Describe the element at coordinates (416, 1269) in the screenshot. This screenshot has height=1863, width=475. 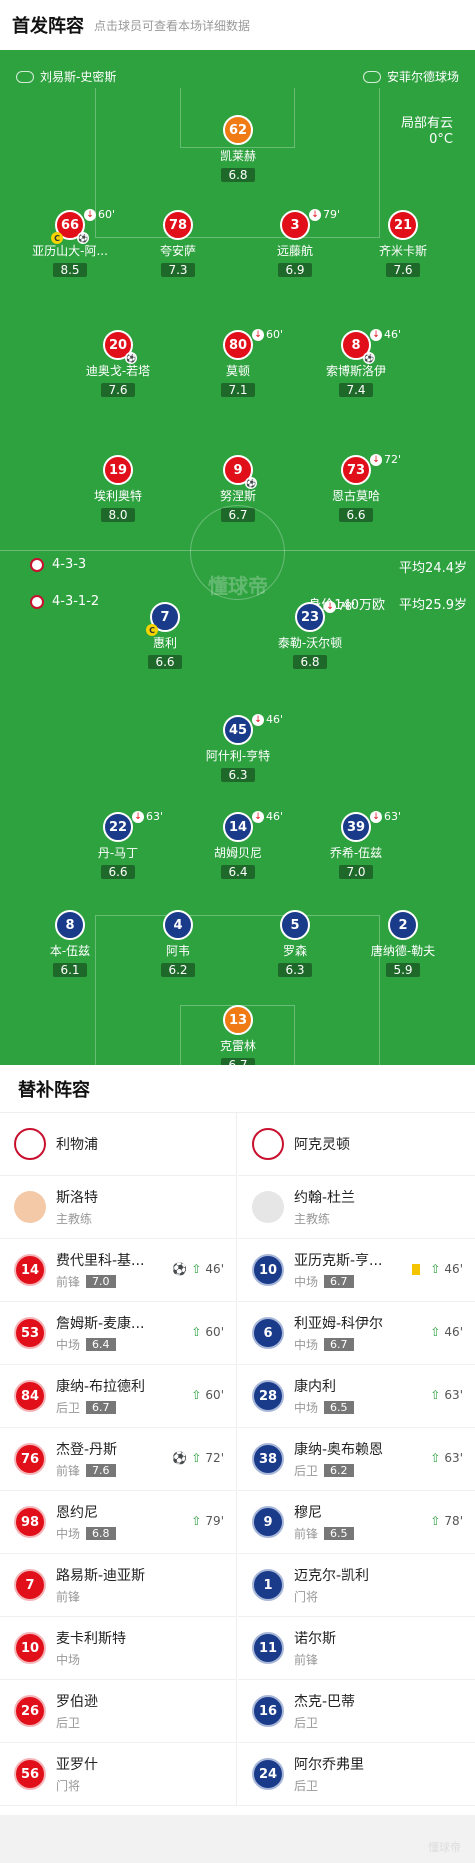
I see `yellow-card-icon` at that location.